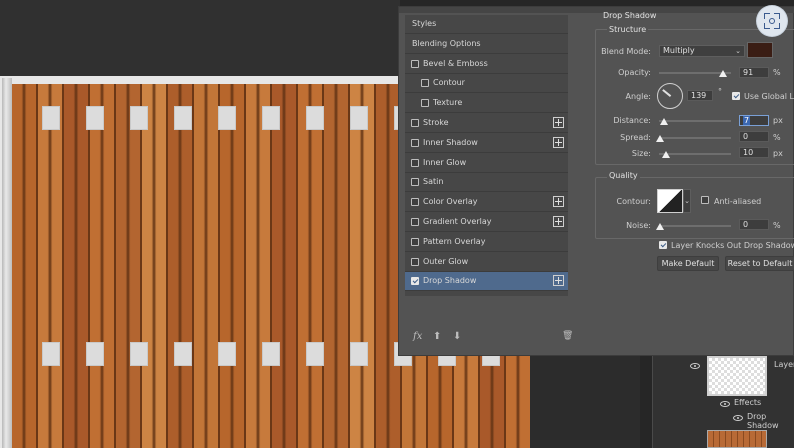  Describe the element at coordinates (623, 175) in the screenshot. I see `quality-title: Quality` at that location.